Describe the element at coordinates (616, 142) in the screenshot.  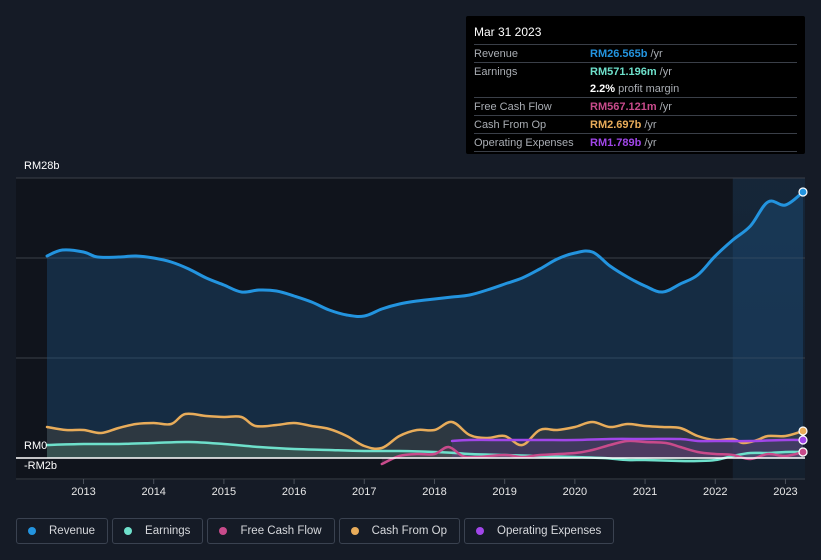
I see `tooltip-value: RM1.789b` at that location.